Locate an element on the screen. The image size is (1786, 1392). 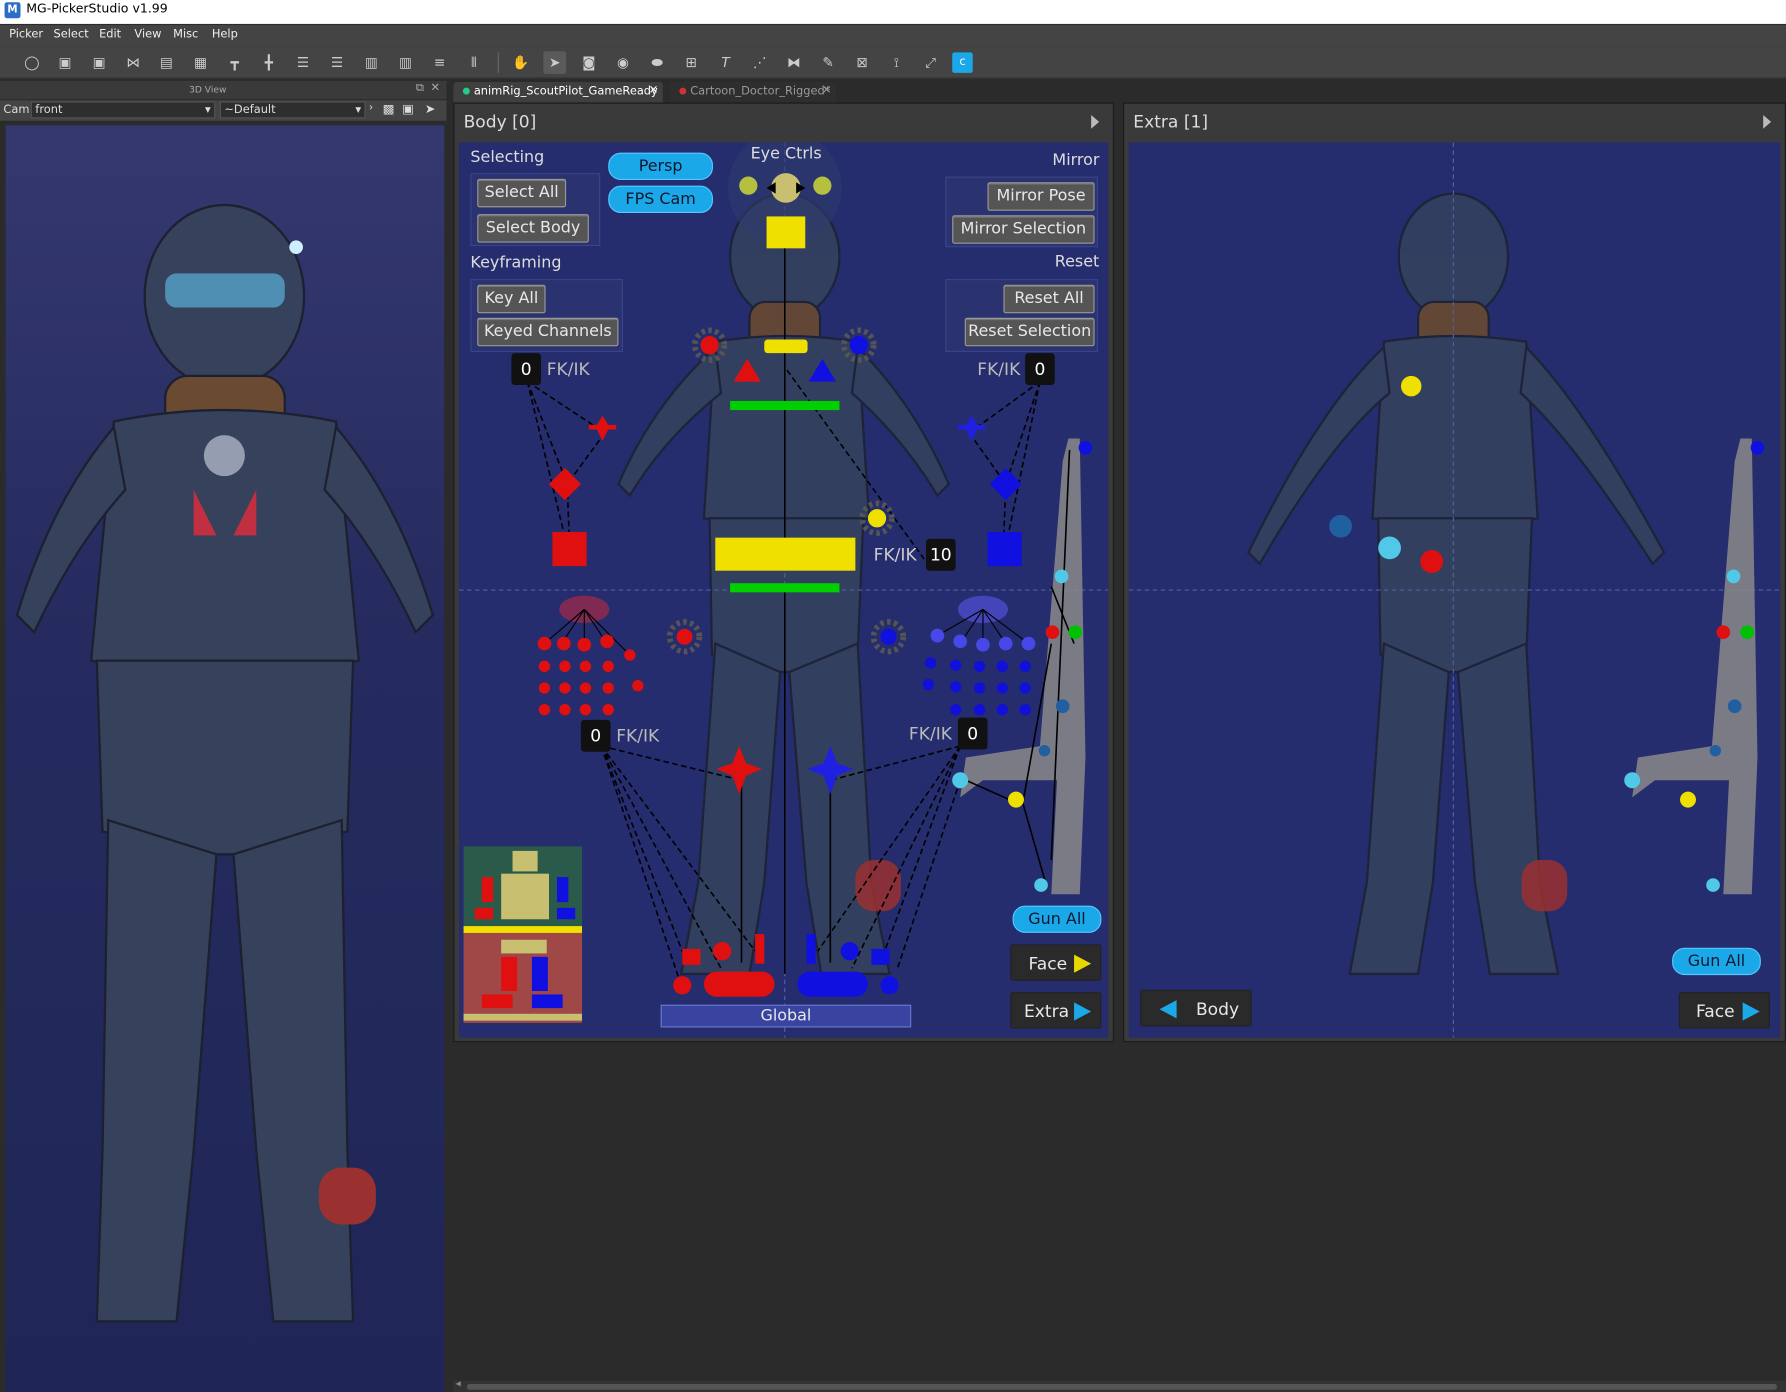
reset-selection-button: Reset Selection is located at coordinates (1029, 332).